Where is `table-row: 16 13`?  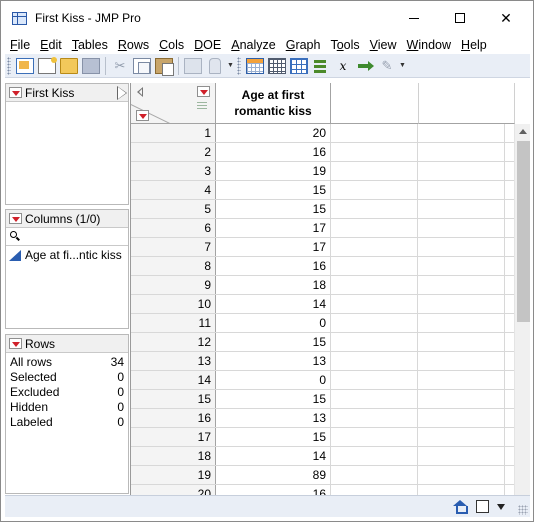
table-row: 16 13 is located at coordinates (323, 418).